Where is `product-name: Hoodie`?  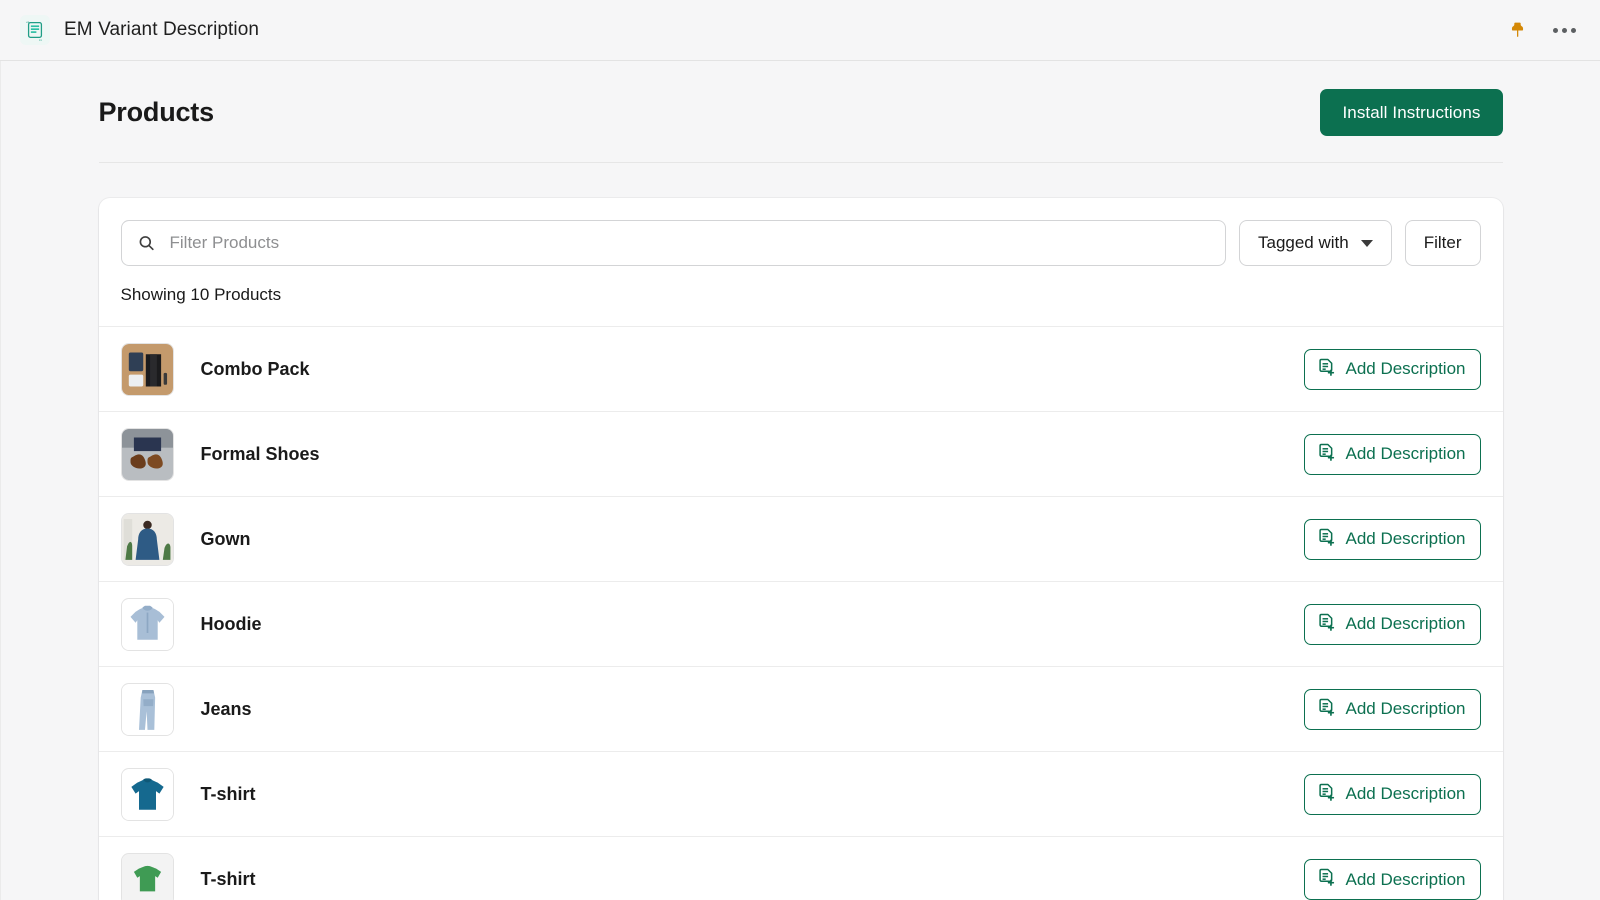 product-name: Hoodie is located at coordinates (231, 623).